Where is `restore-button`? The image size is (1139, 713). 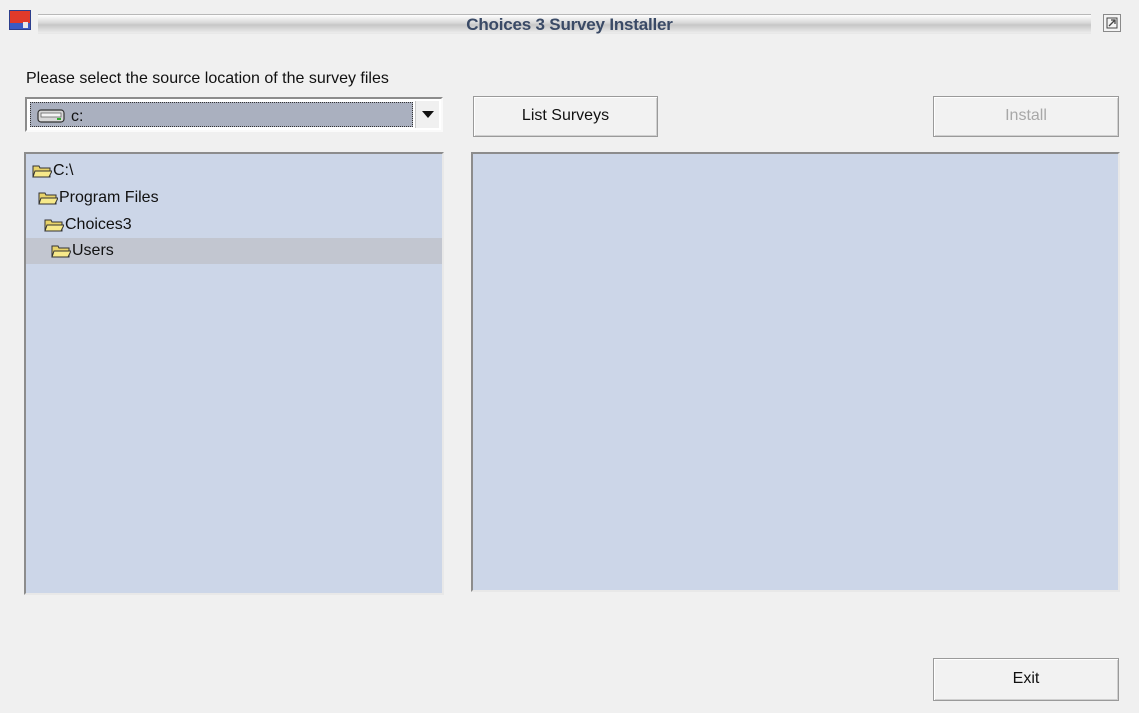
restore-button is located at coordinates (1112, 23).